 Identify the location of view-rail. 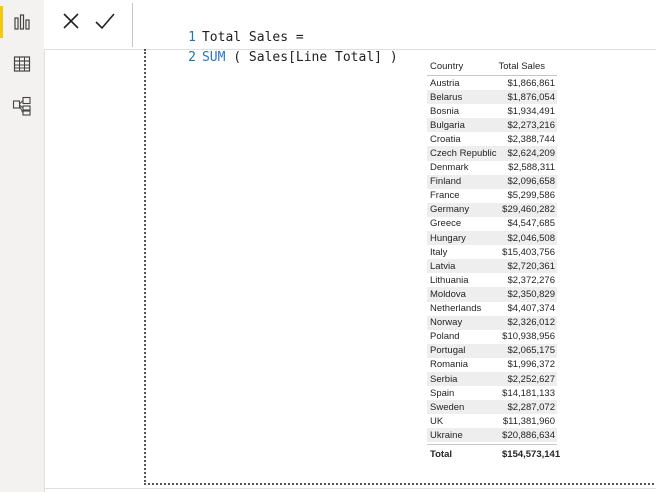
(22, 246).